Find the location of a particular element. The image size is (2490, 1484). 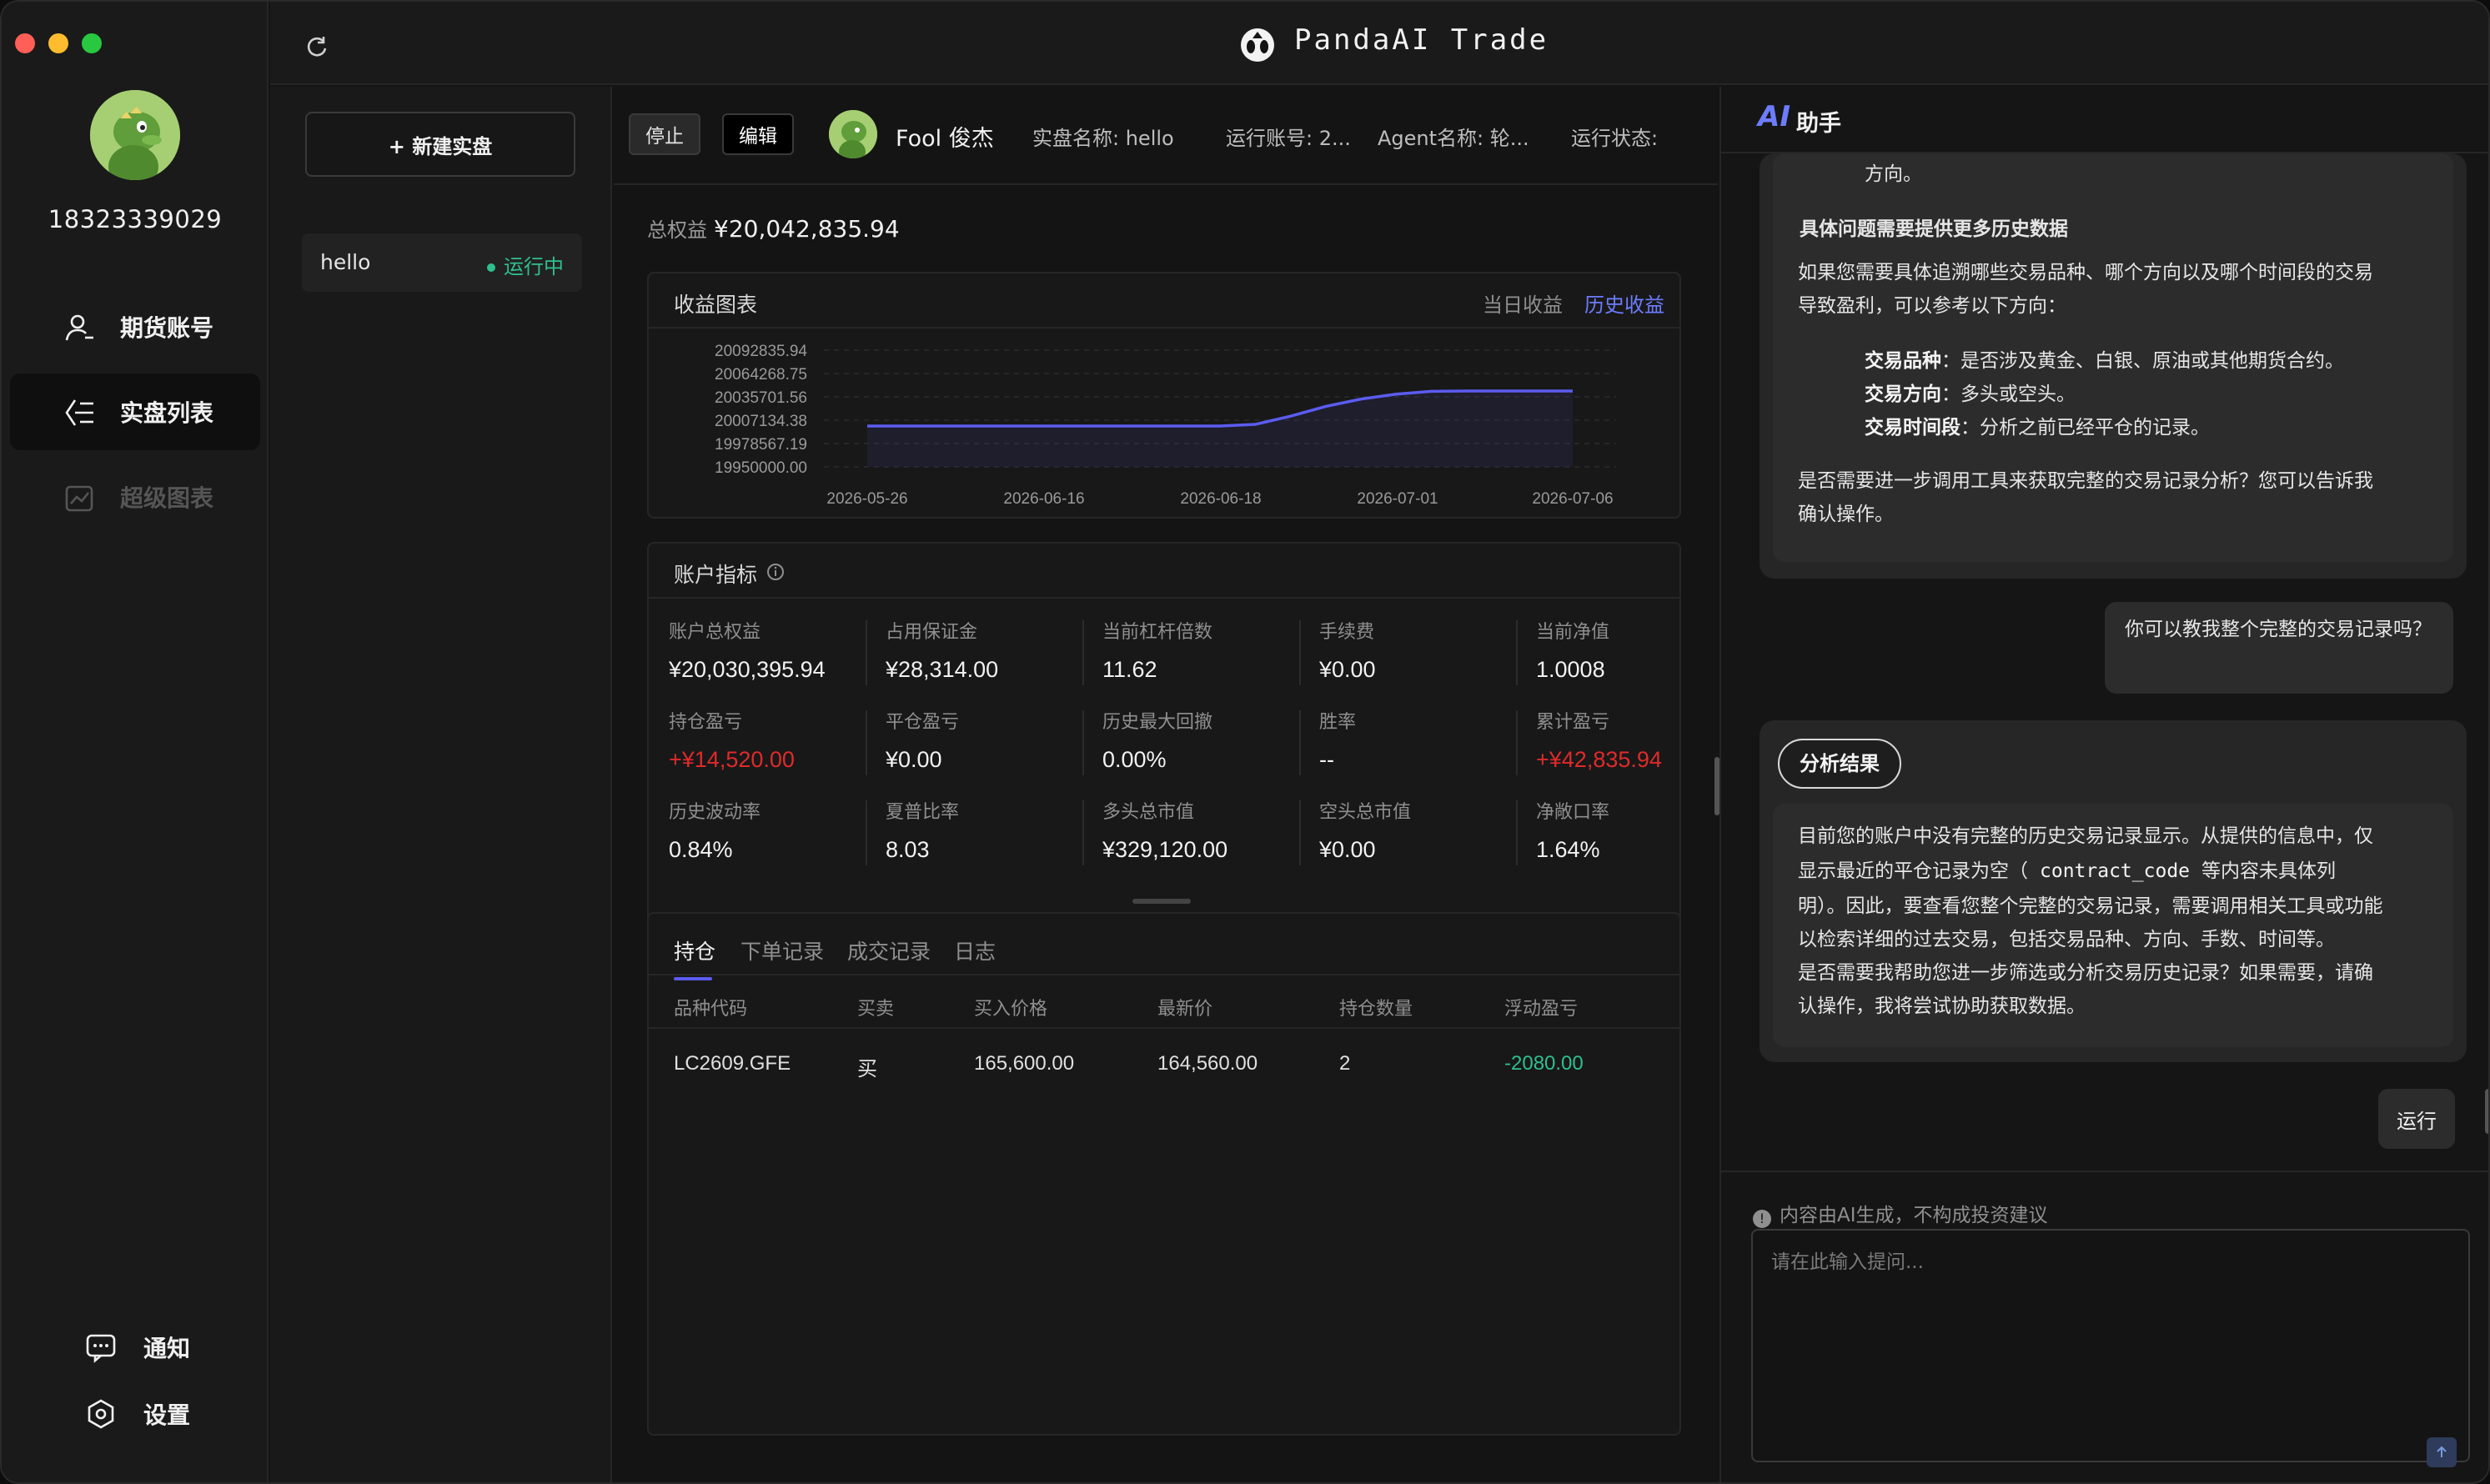

nav-futures-accounts: 期货账号 is located at coordinates (135, 326).